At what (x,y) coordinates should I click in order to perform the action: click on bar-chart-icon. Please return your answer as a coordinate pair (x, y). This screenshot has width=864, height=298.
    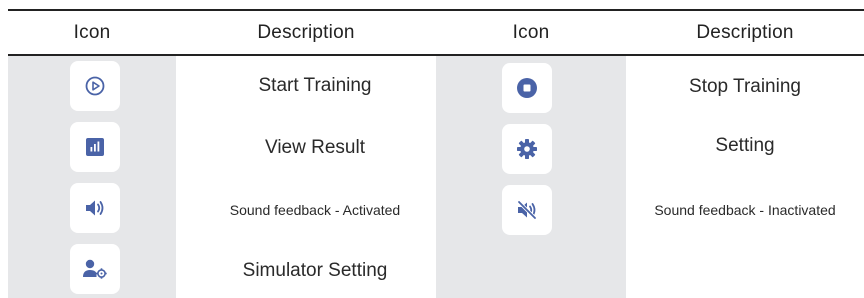
    Looking at the image, I should click on (95, 147).